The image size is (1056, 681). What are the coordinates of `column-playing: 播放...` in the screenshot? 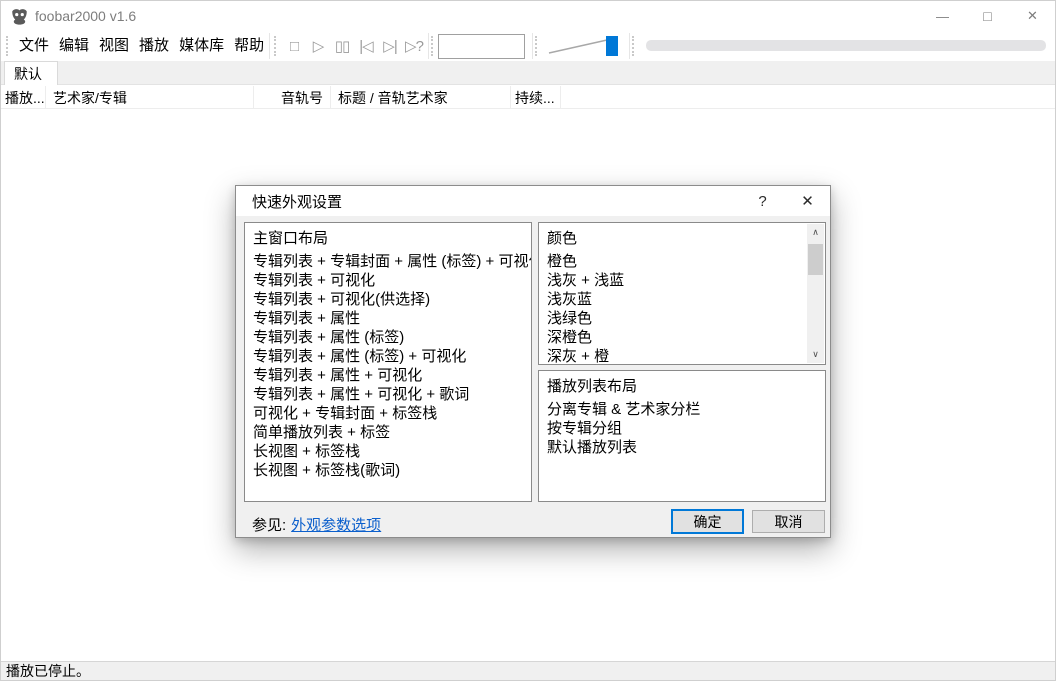 It's located at (23, 97).